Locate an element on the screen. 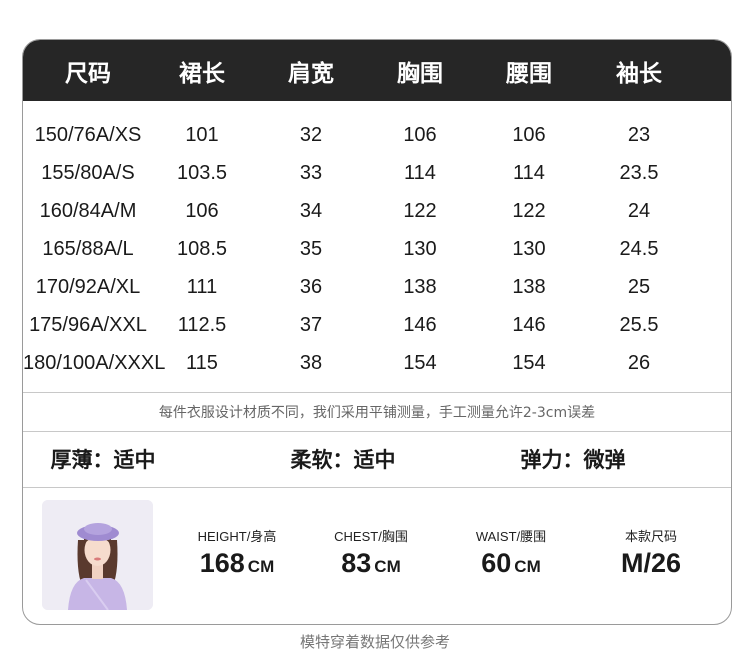  cell-skirt-length: 115 is located at coordinates (202, 362).